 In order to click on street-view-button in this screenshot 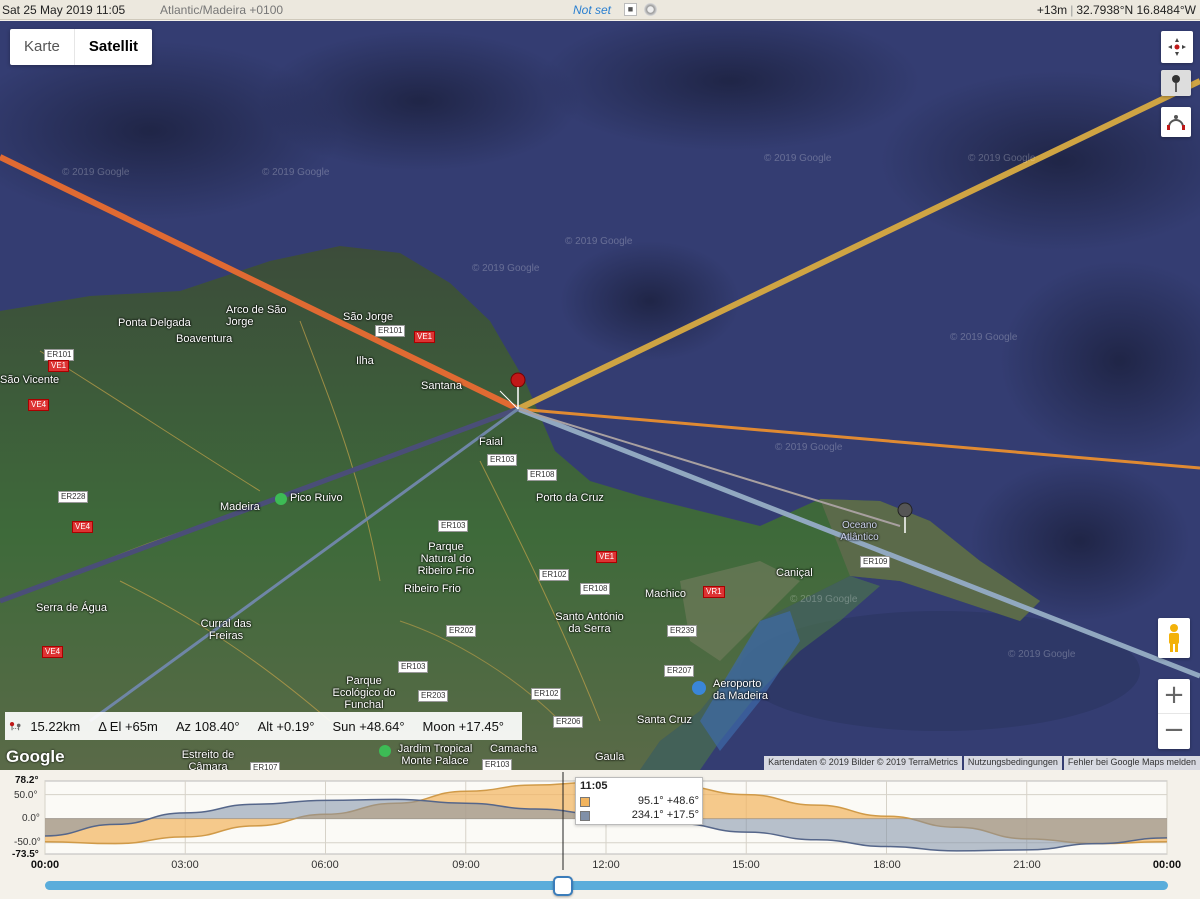, I will do `click(1174, 638)`.